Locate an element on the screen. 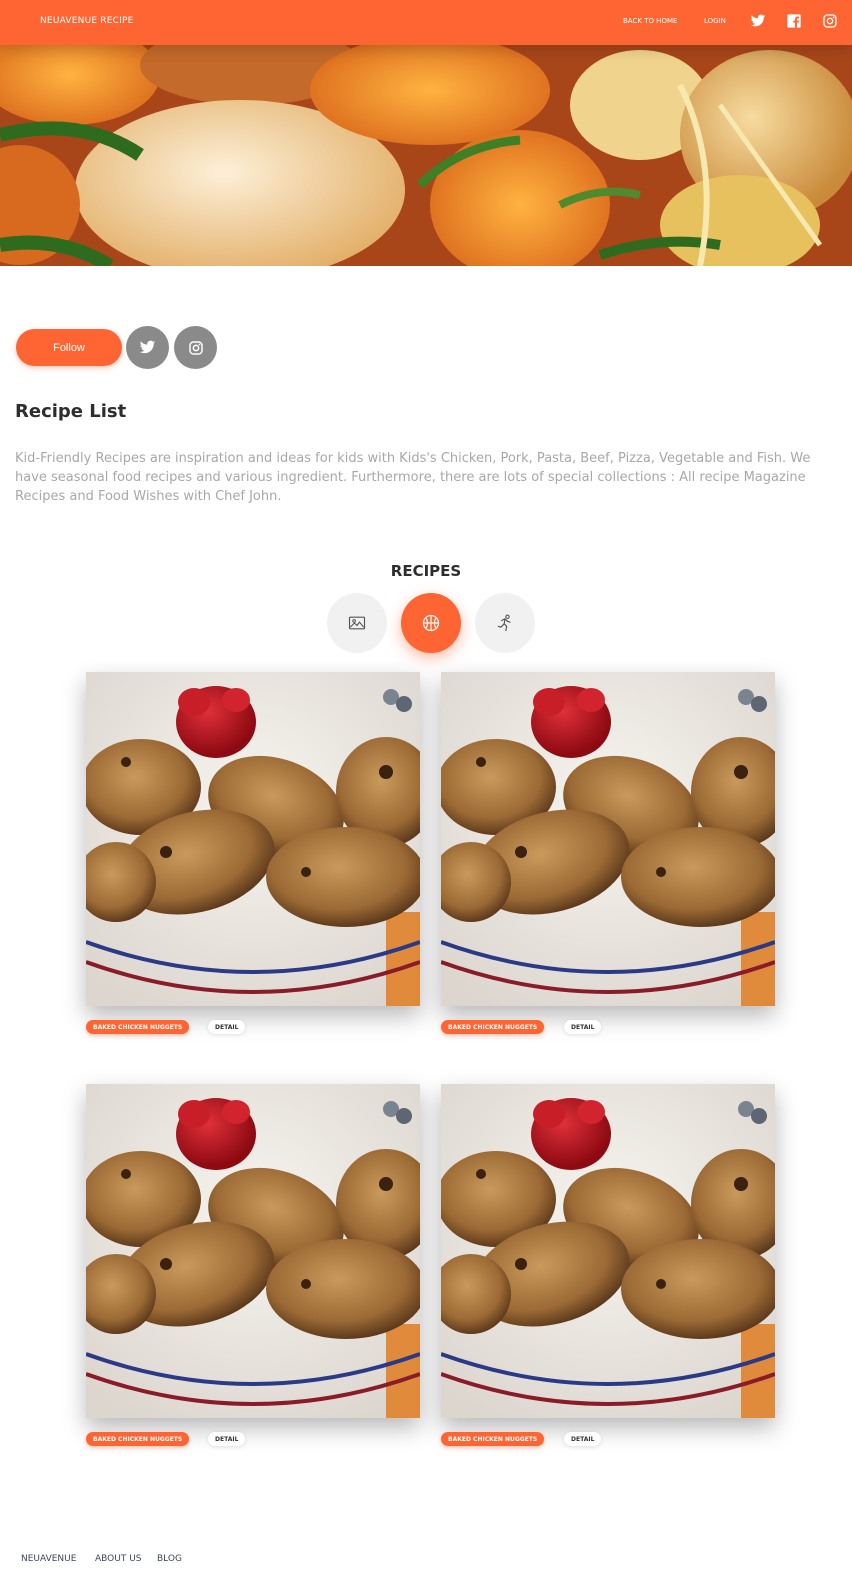  nav-link-login: LOGIN is located at coordinates (715, 21).